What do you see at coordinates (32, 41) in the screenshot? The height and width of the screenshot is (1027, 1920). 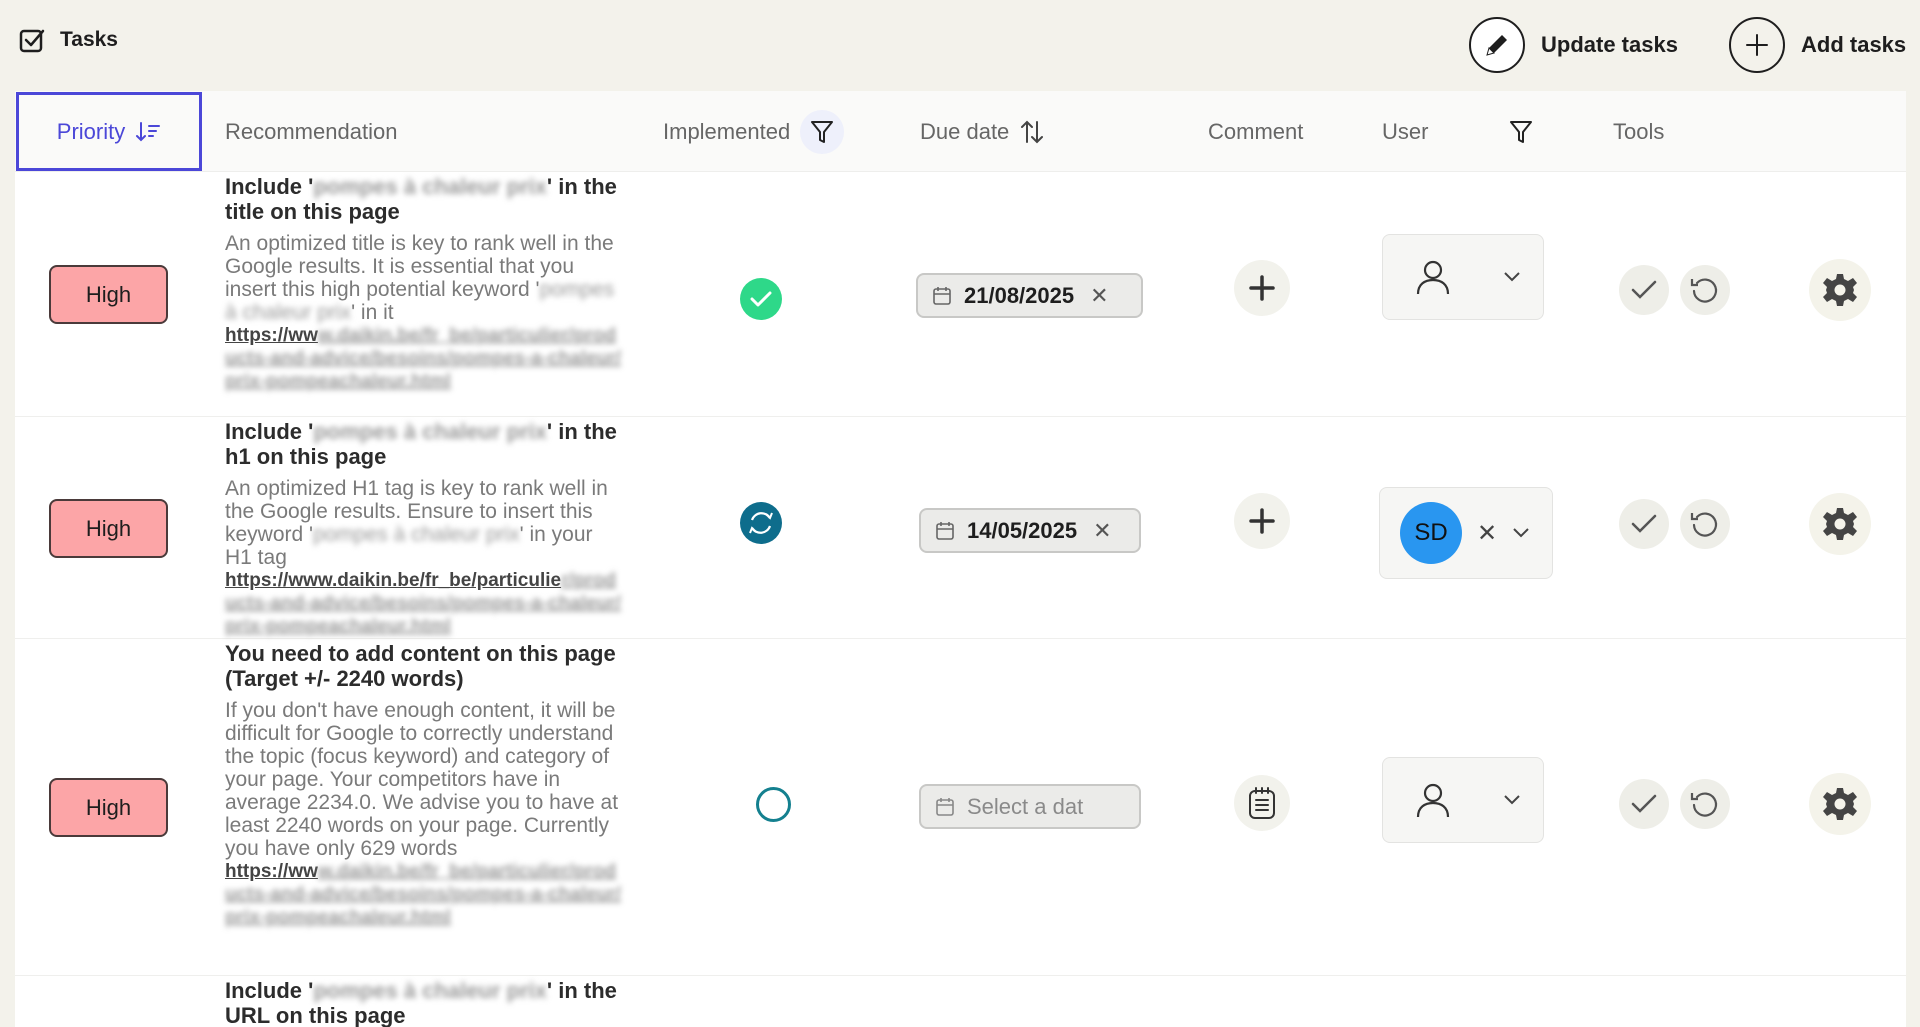 I see `checkbox-icon` at bounding box center [32, 41].